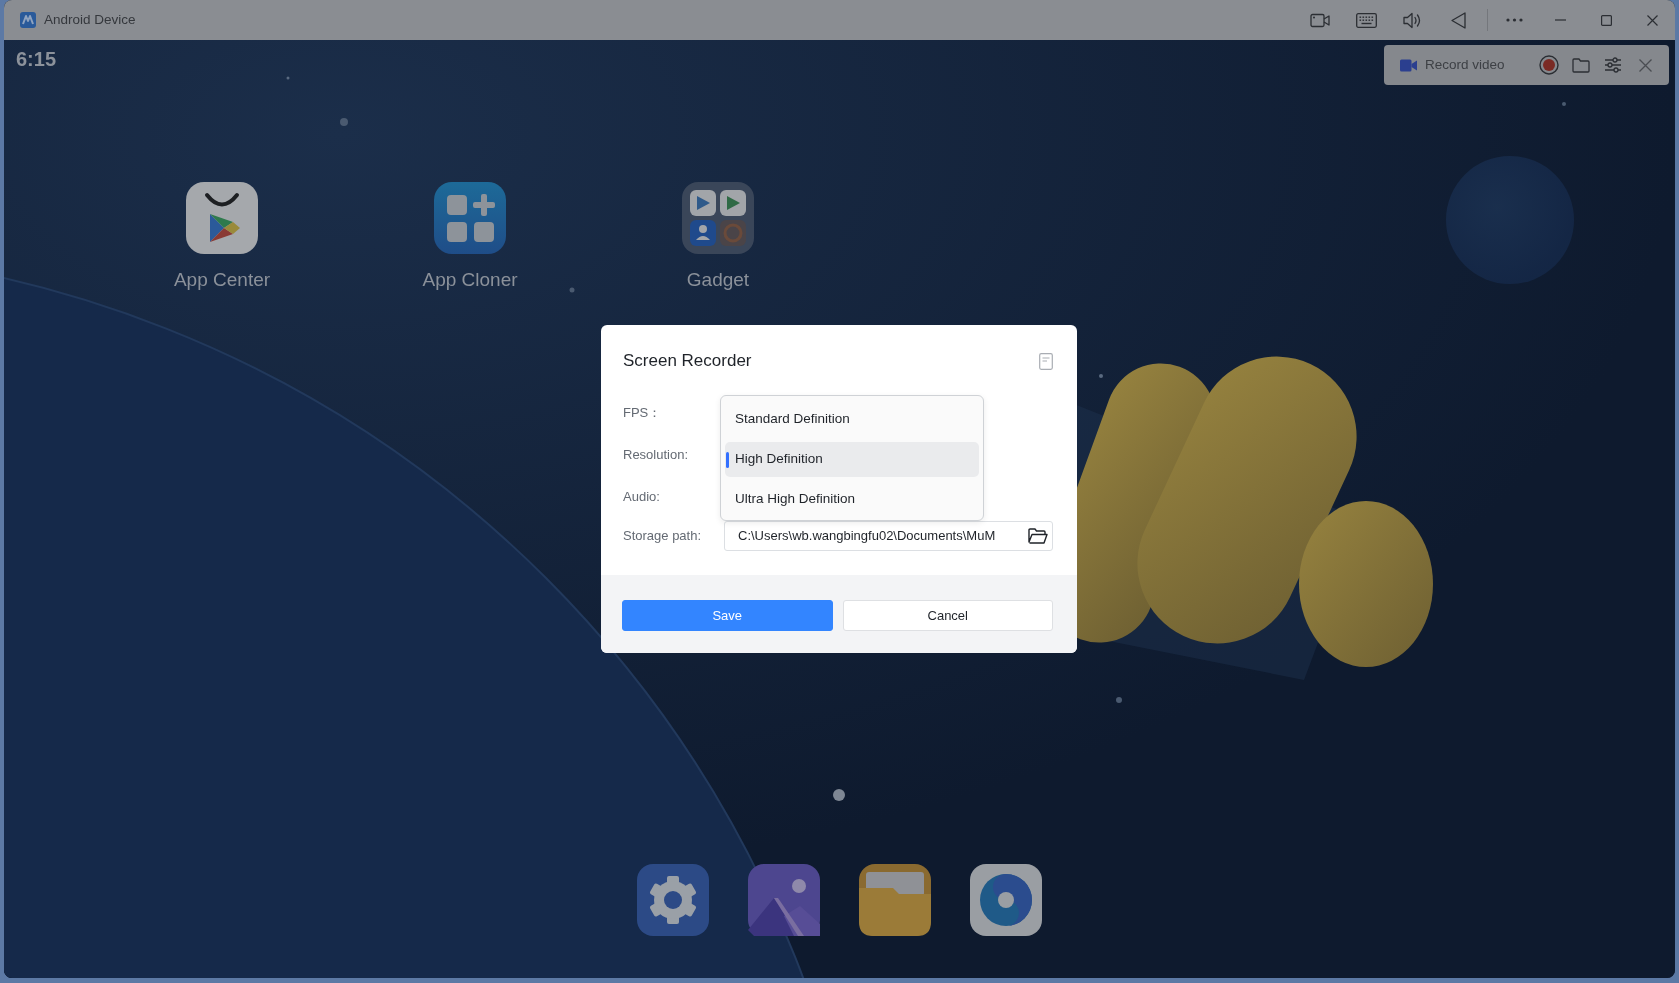 The width and height of the screenshot is (1679, 983). What do you see at coordinates (28, 20) in the screenshot?
I see `app-logo-icon` at bounding box center [28, 20].